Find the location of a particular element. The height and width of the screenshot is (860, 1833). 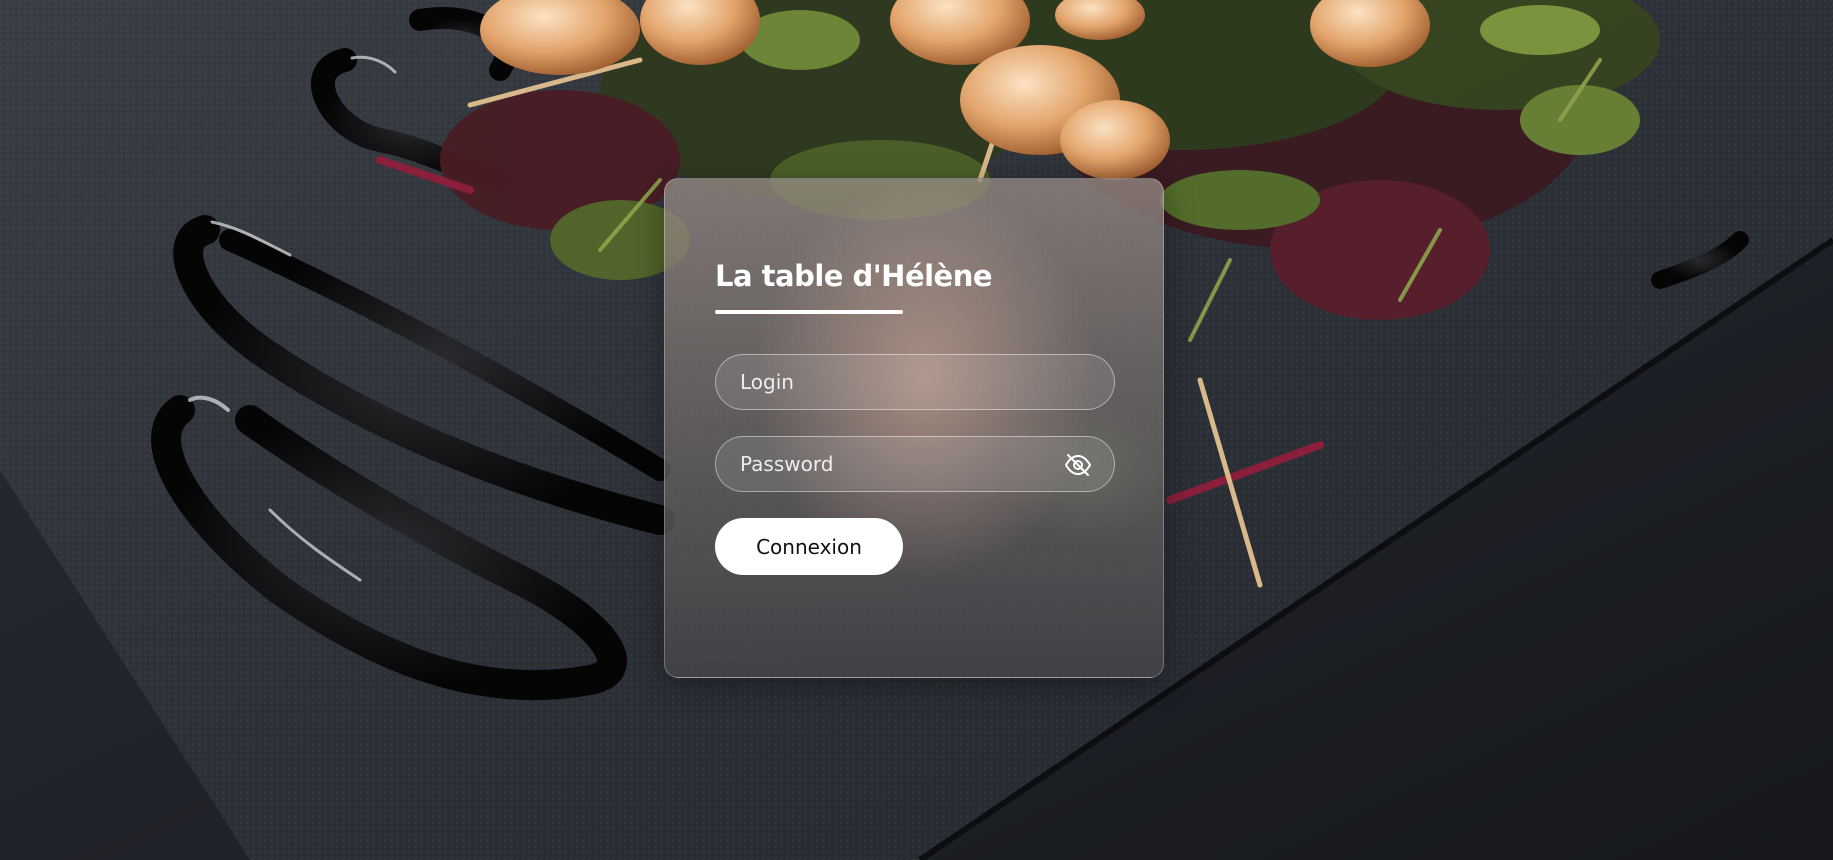

login-input is located at coordinates (915, 382).